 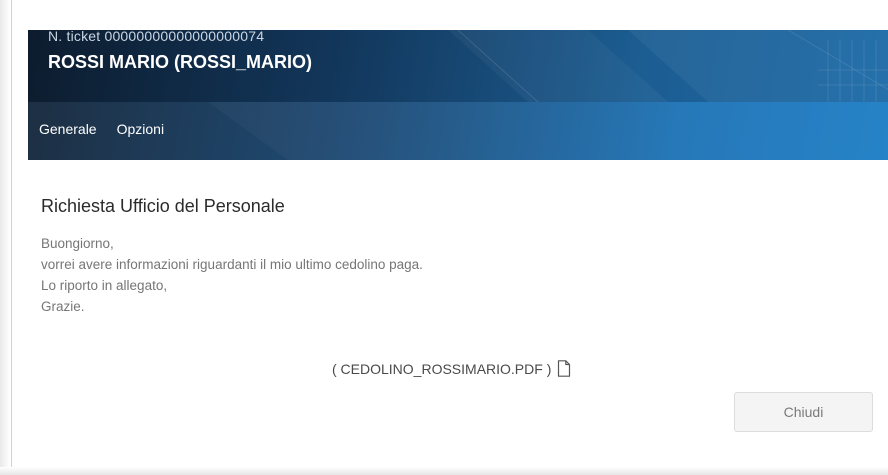 I want to click on file-icon, so click(x=564, y=368).